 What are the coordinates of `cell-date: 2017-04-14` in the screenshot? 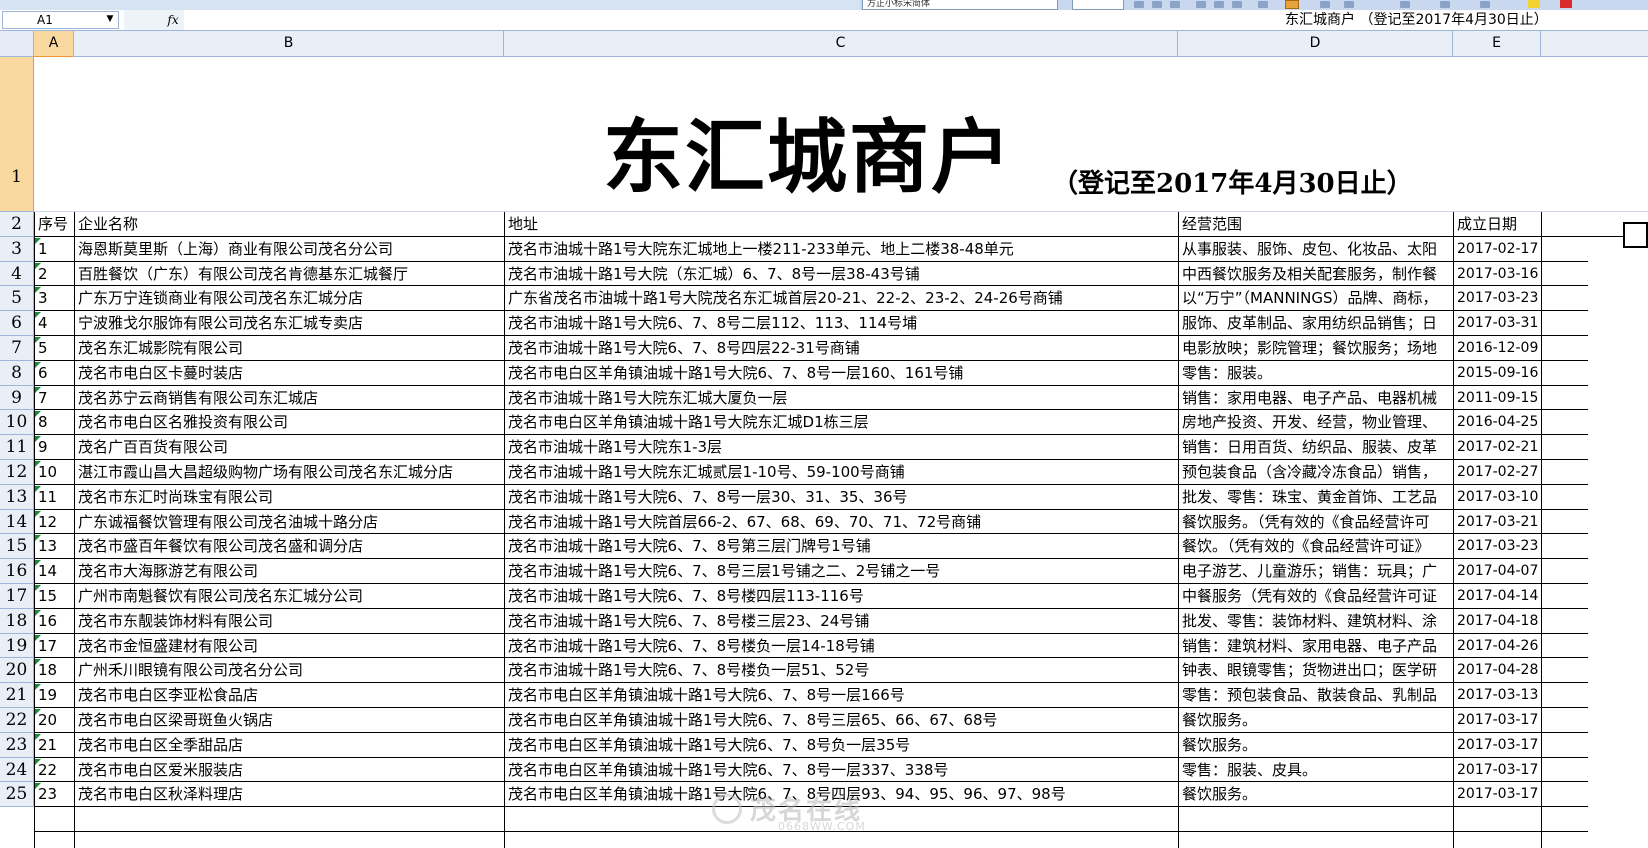 It's located at (1497, 596).